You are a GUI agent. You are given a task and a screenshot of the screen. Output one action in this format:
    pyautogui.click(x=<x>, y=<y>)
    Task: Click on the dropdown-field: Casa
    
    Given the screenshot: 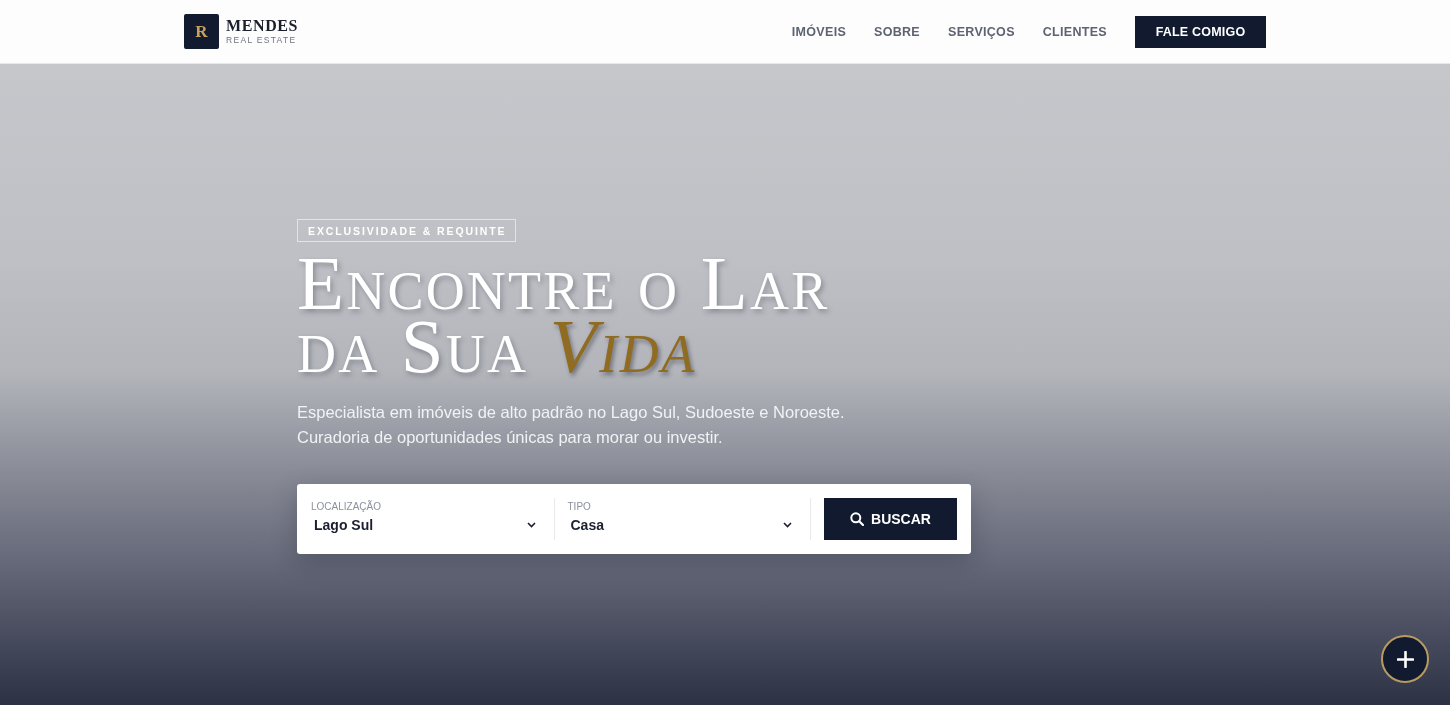 What is the action you would take?
    pyautogui.click(x=682, y=525)
    